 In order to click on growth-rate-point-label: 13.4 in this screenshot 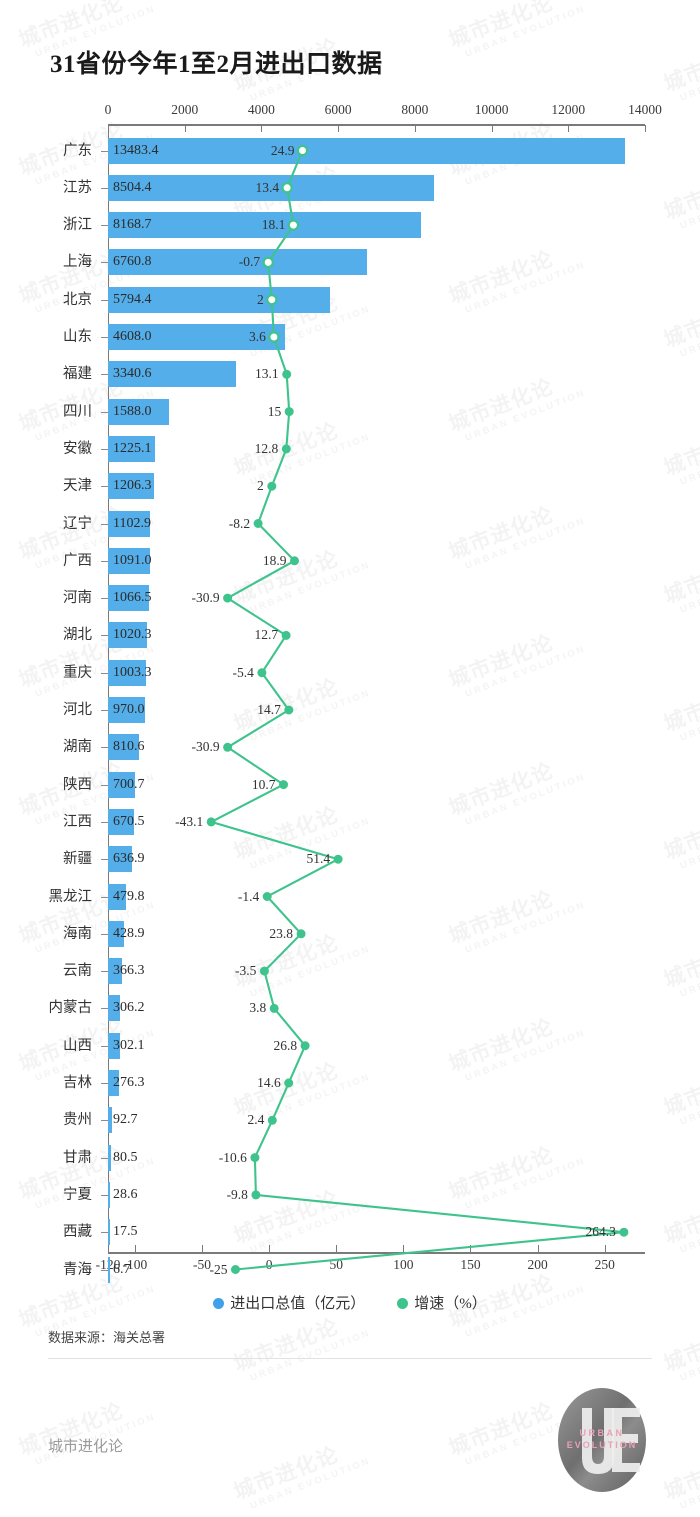, I will do `click(267, 187)`.